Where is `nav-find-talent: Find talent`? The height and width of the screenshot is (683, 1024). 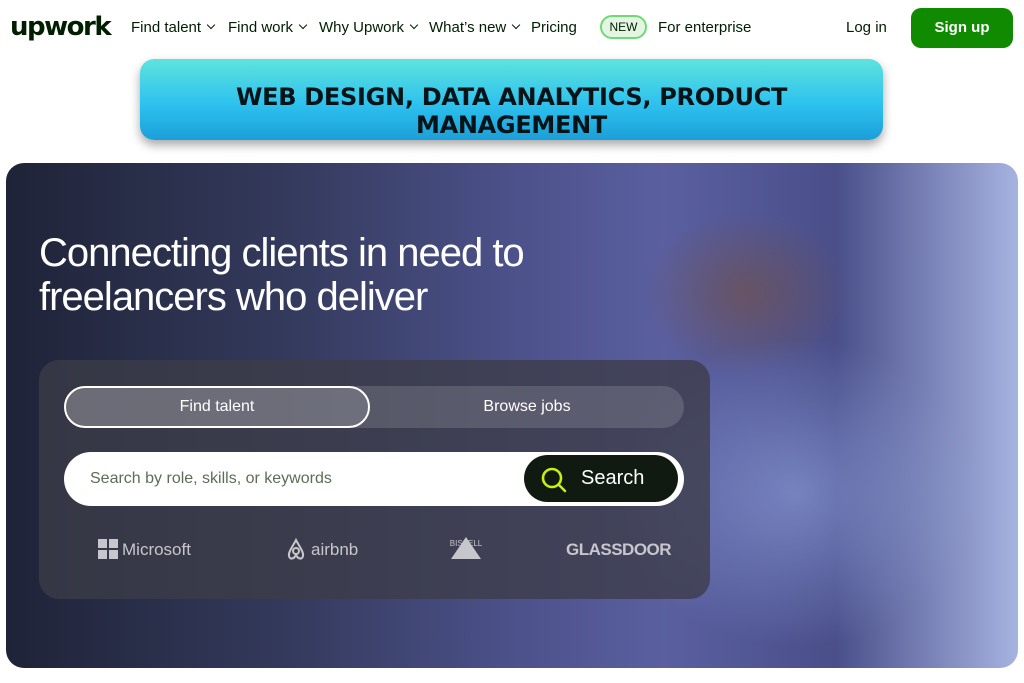
nav-find-talent: Find talent is located at coordinates (173, 28).